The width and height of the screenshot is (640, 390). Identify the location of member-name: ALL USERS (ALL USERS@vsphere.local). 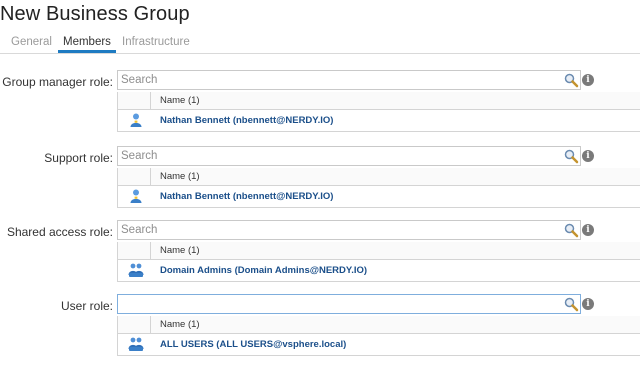
(253, 344).